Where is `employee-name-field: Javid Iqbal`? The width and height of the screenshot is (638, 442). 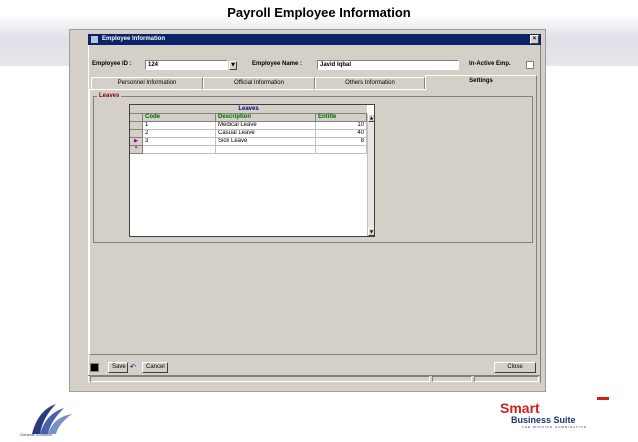
employee-name-field: Javid Iqbal is located at coordinates (388, 65).